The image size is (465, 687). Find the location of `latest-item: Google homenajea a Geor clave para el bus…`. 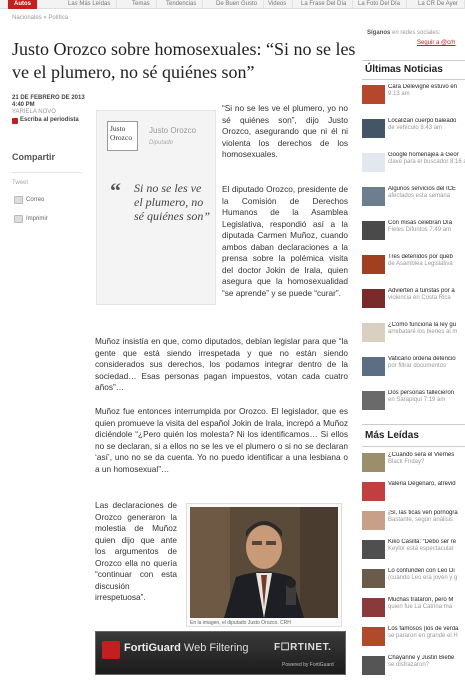

latest-item: Google homenajea a Geor clave para el bus… is located at coordinates (413, 163).